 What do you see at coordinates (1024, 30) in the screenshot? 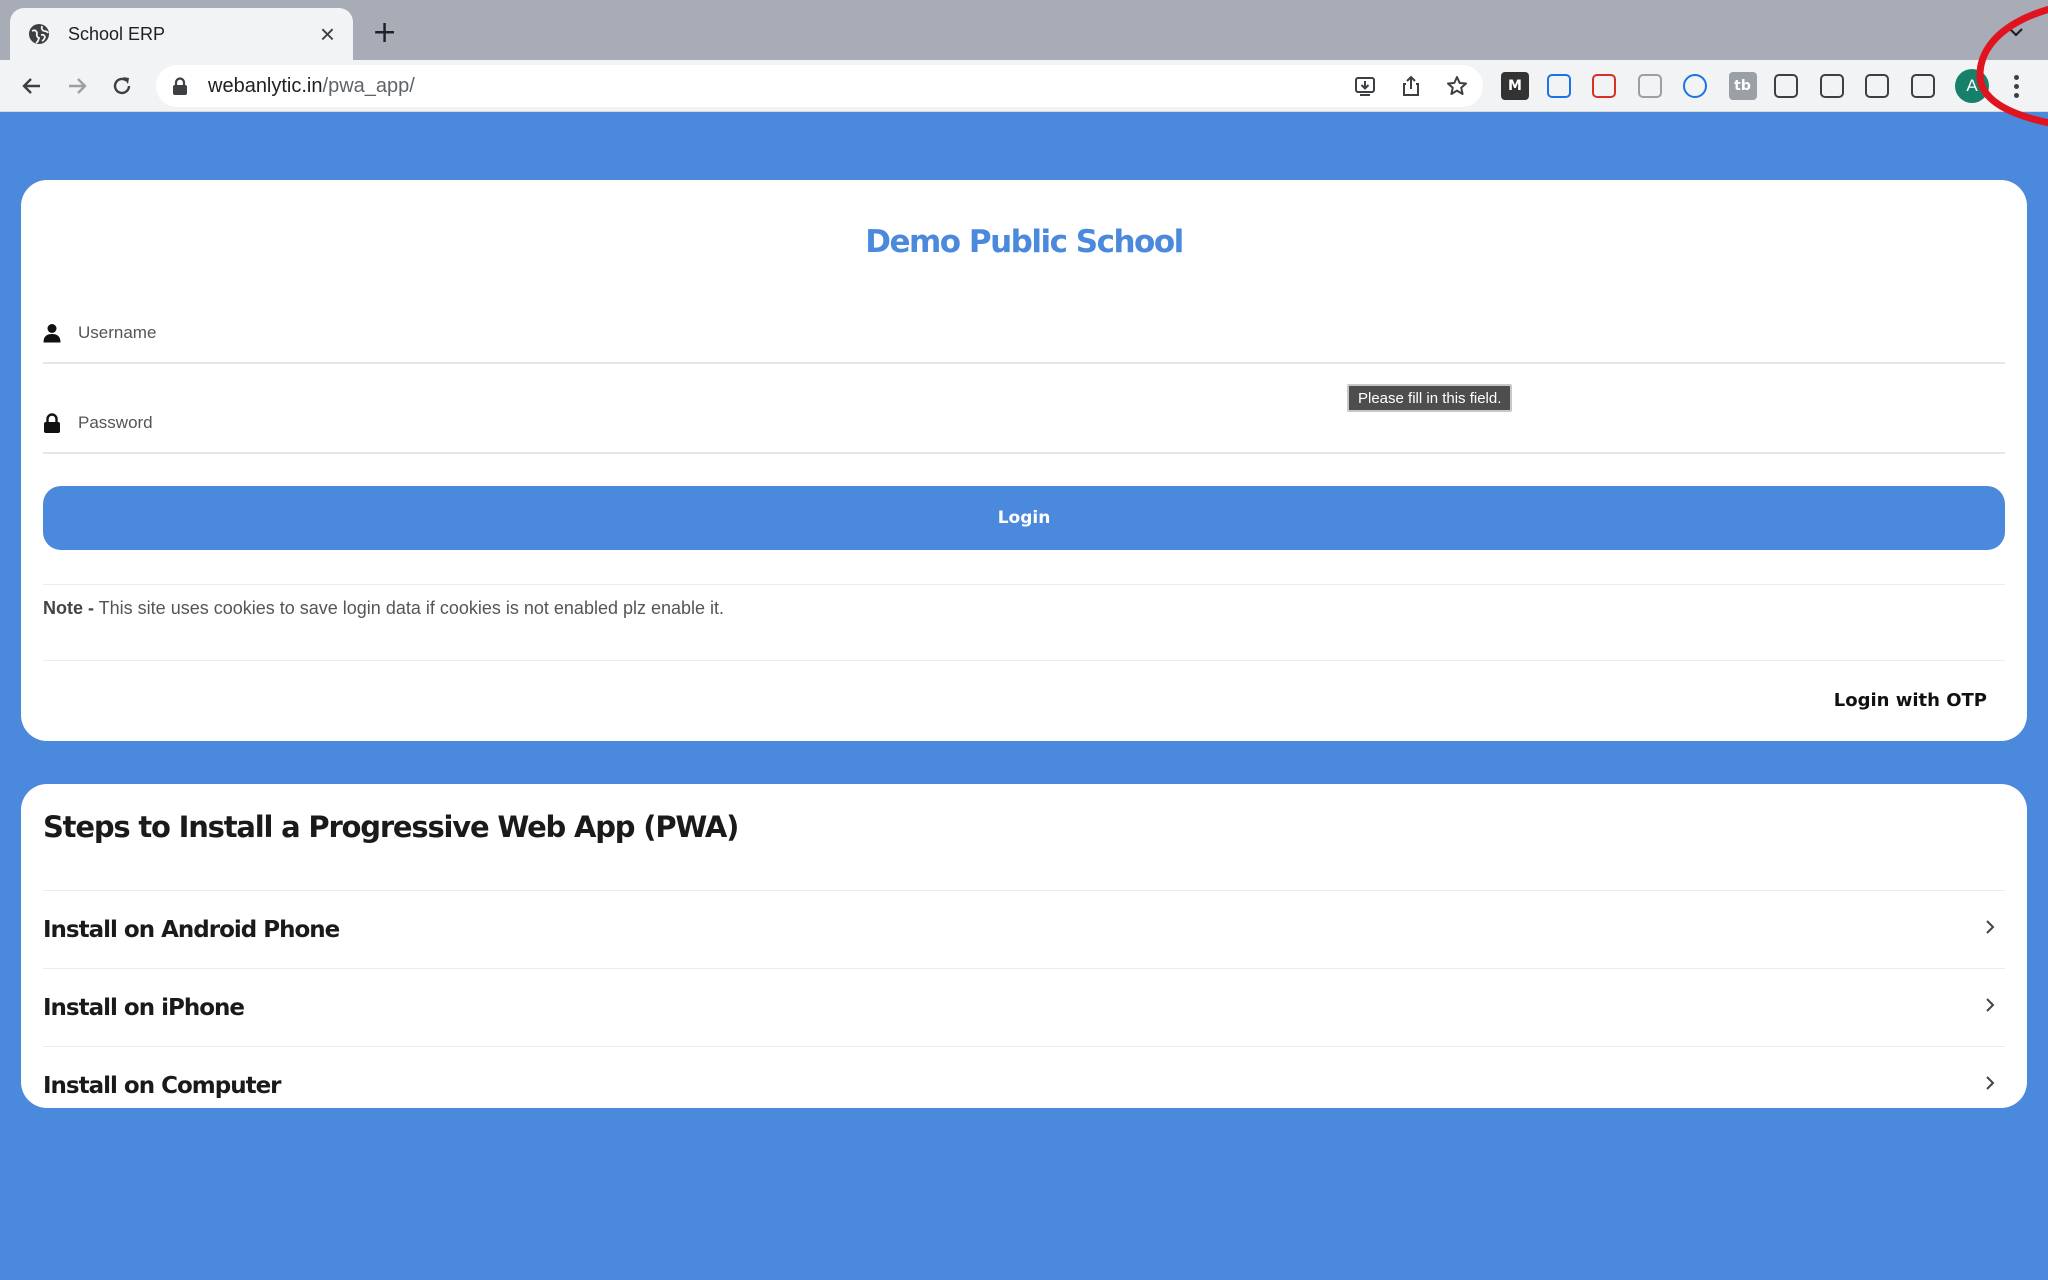
I see `browser-tab-strip: School ERP × +` at bounding box center [1024, 30].